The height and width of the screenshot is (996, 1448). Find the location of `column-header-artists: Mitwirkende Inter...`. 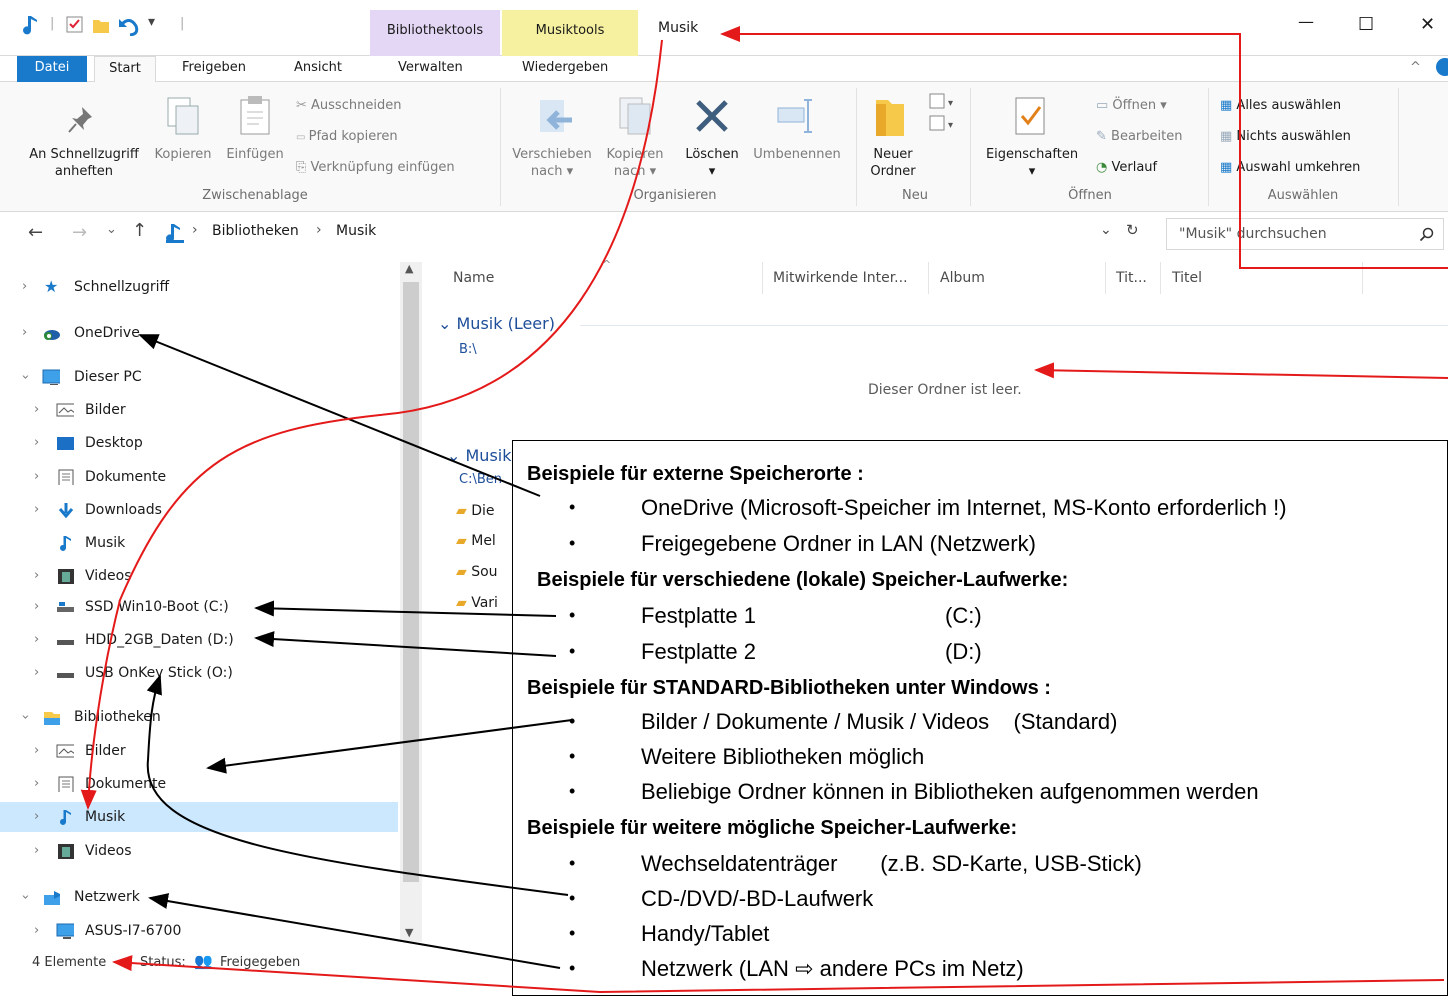

column-header-artists: Mitwirkende Inter... is located at coordinates (840, 278).